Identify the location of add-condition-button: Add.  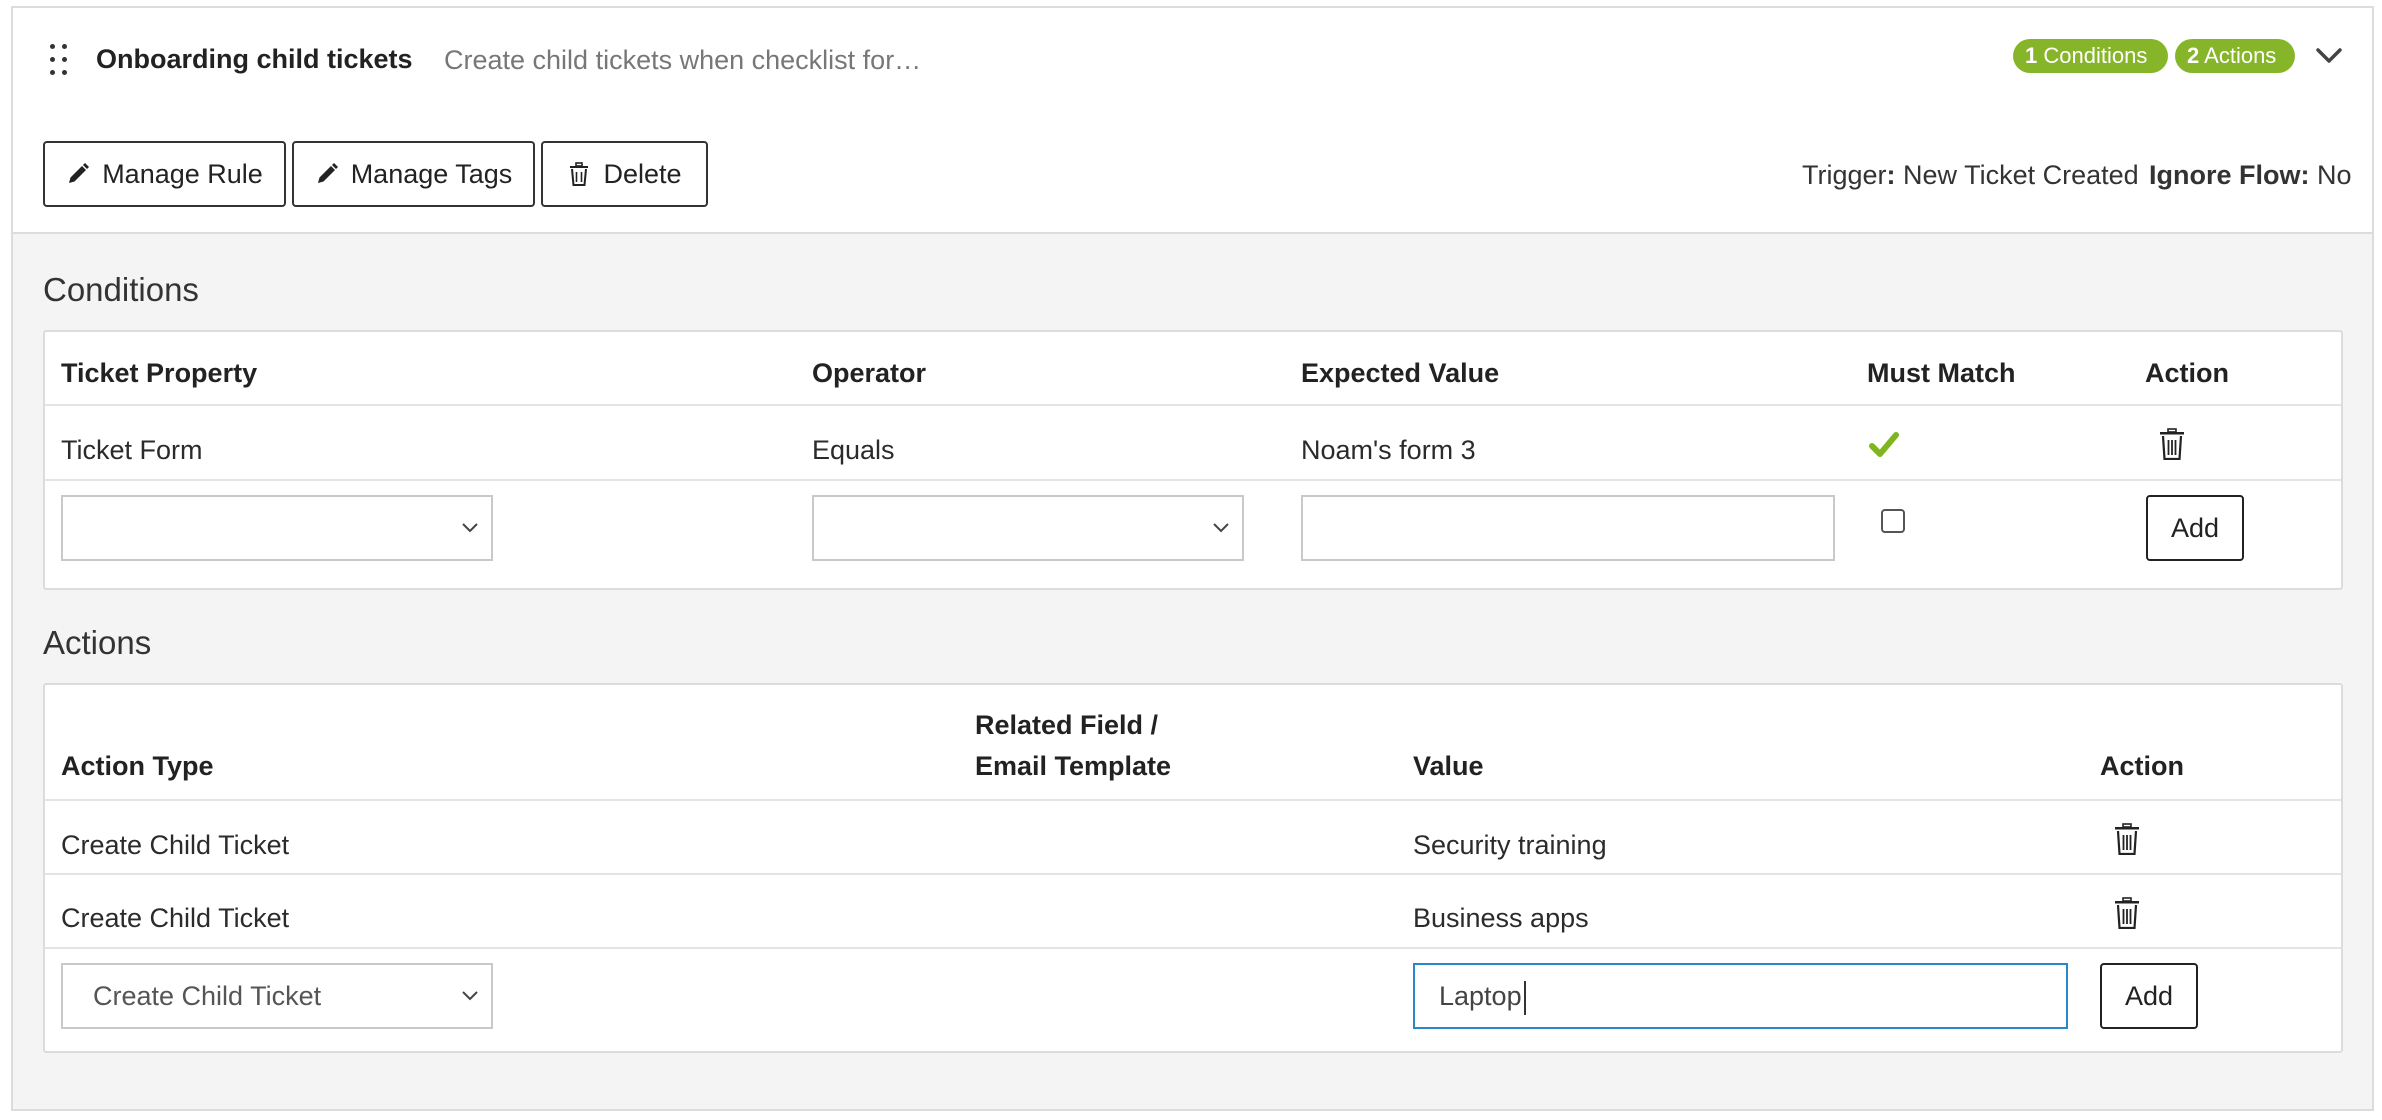
(2195, 528).